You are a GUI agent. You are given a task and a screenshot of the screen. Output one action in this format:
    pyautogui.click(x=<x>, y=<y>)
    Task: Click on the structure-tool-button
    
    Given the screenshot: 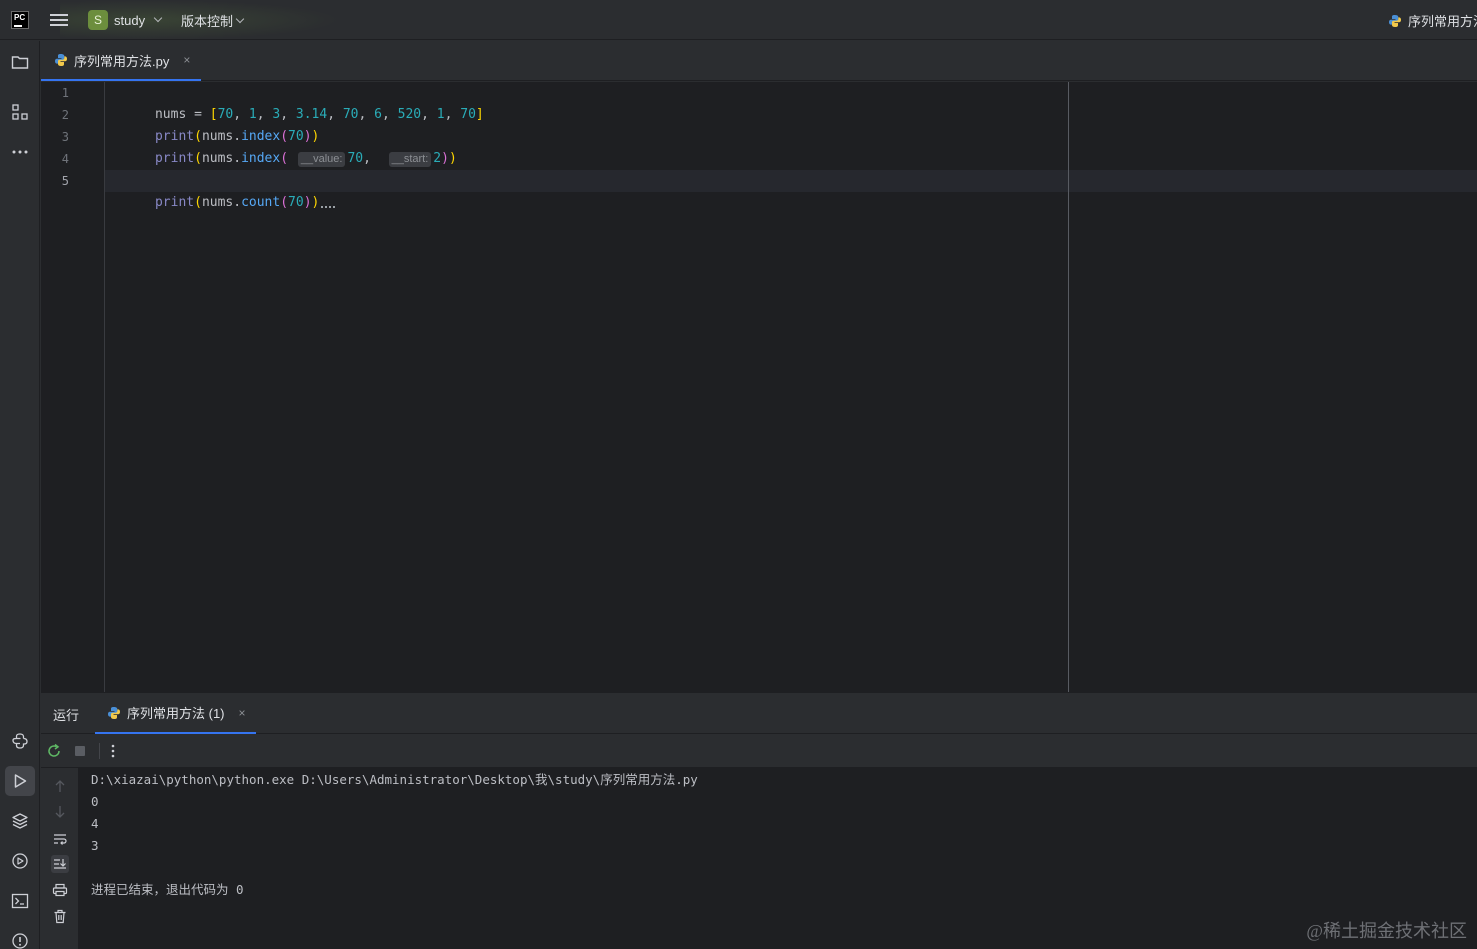 What is the action you would take?
    pyautogui.click(x=20, y=112)
    